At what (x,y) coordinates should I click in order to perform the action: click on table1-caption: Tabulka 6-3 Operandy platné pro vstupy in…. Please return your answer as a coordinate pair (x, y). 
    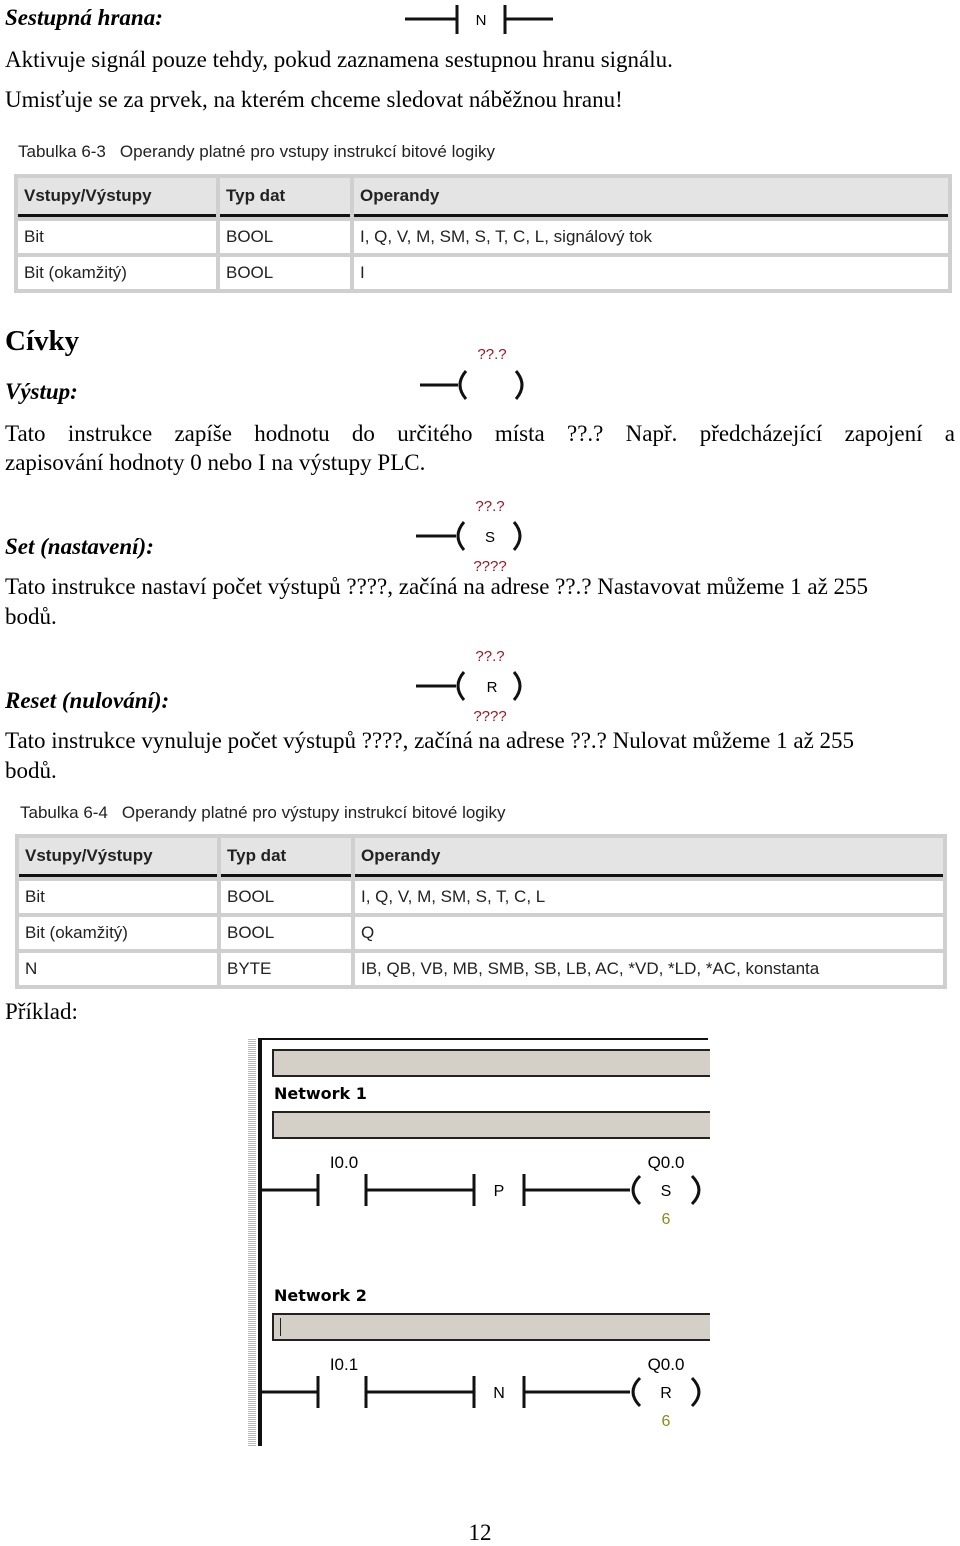
    Looking at the image, I should click on (256, 152).